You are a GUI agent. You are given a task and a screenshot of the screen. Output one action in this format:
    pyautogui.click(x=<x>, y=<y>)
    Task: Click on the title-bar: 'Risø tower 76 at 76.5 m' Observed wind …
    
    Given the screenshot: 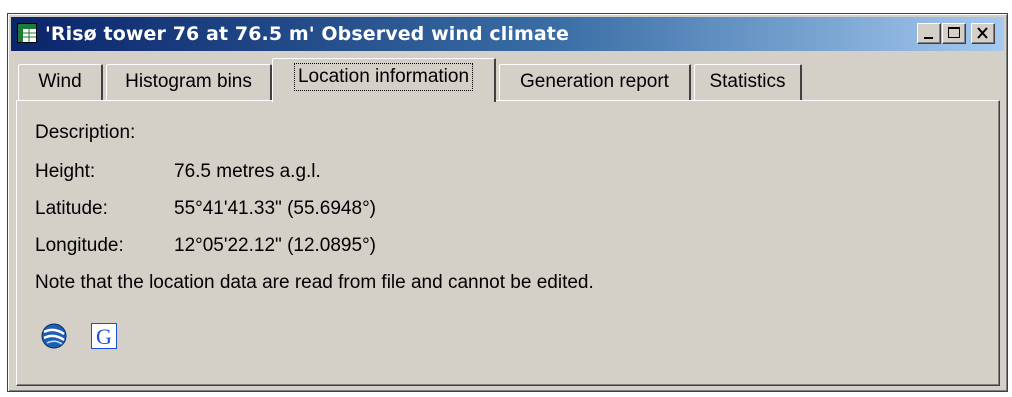 What is the action you would take?
    pyautogui.click(x=507, y=34)
    